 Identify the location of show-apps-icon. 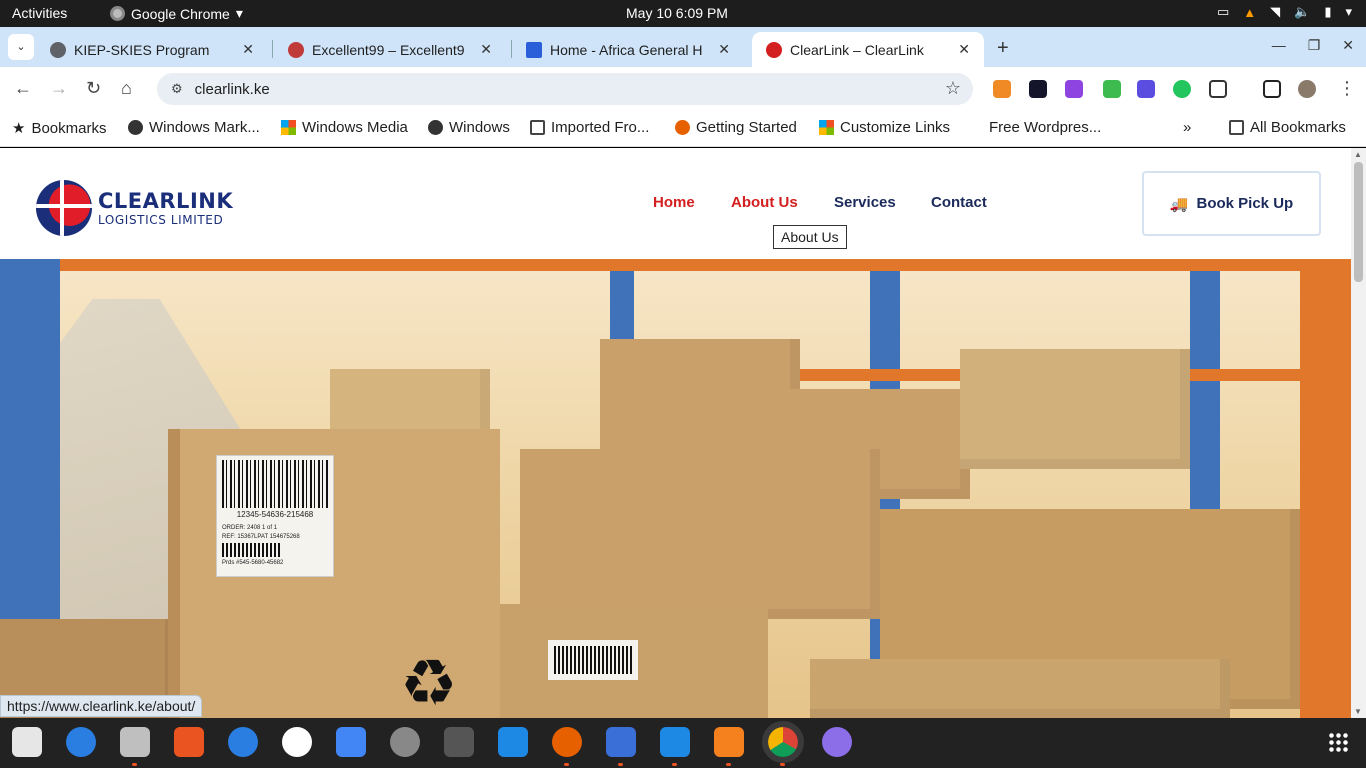
(1339, 743).